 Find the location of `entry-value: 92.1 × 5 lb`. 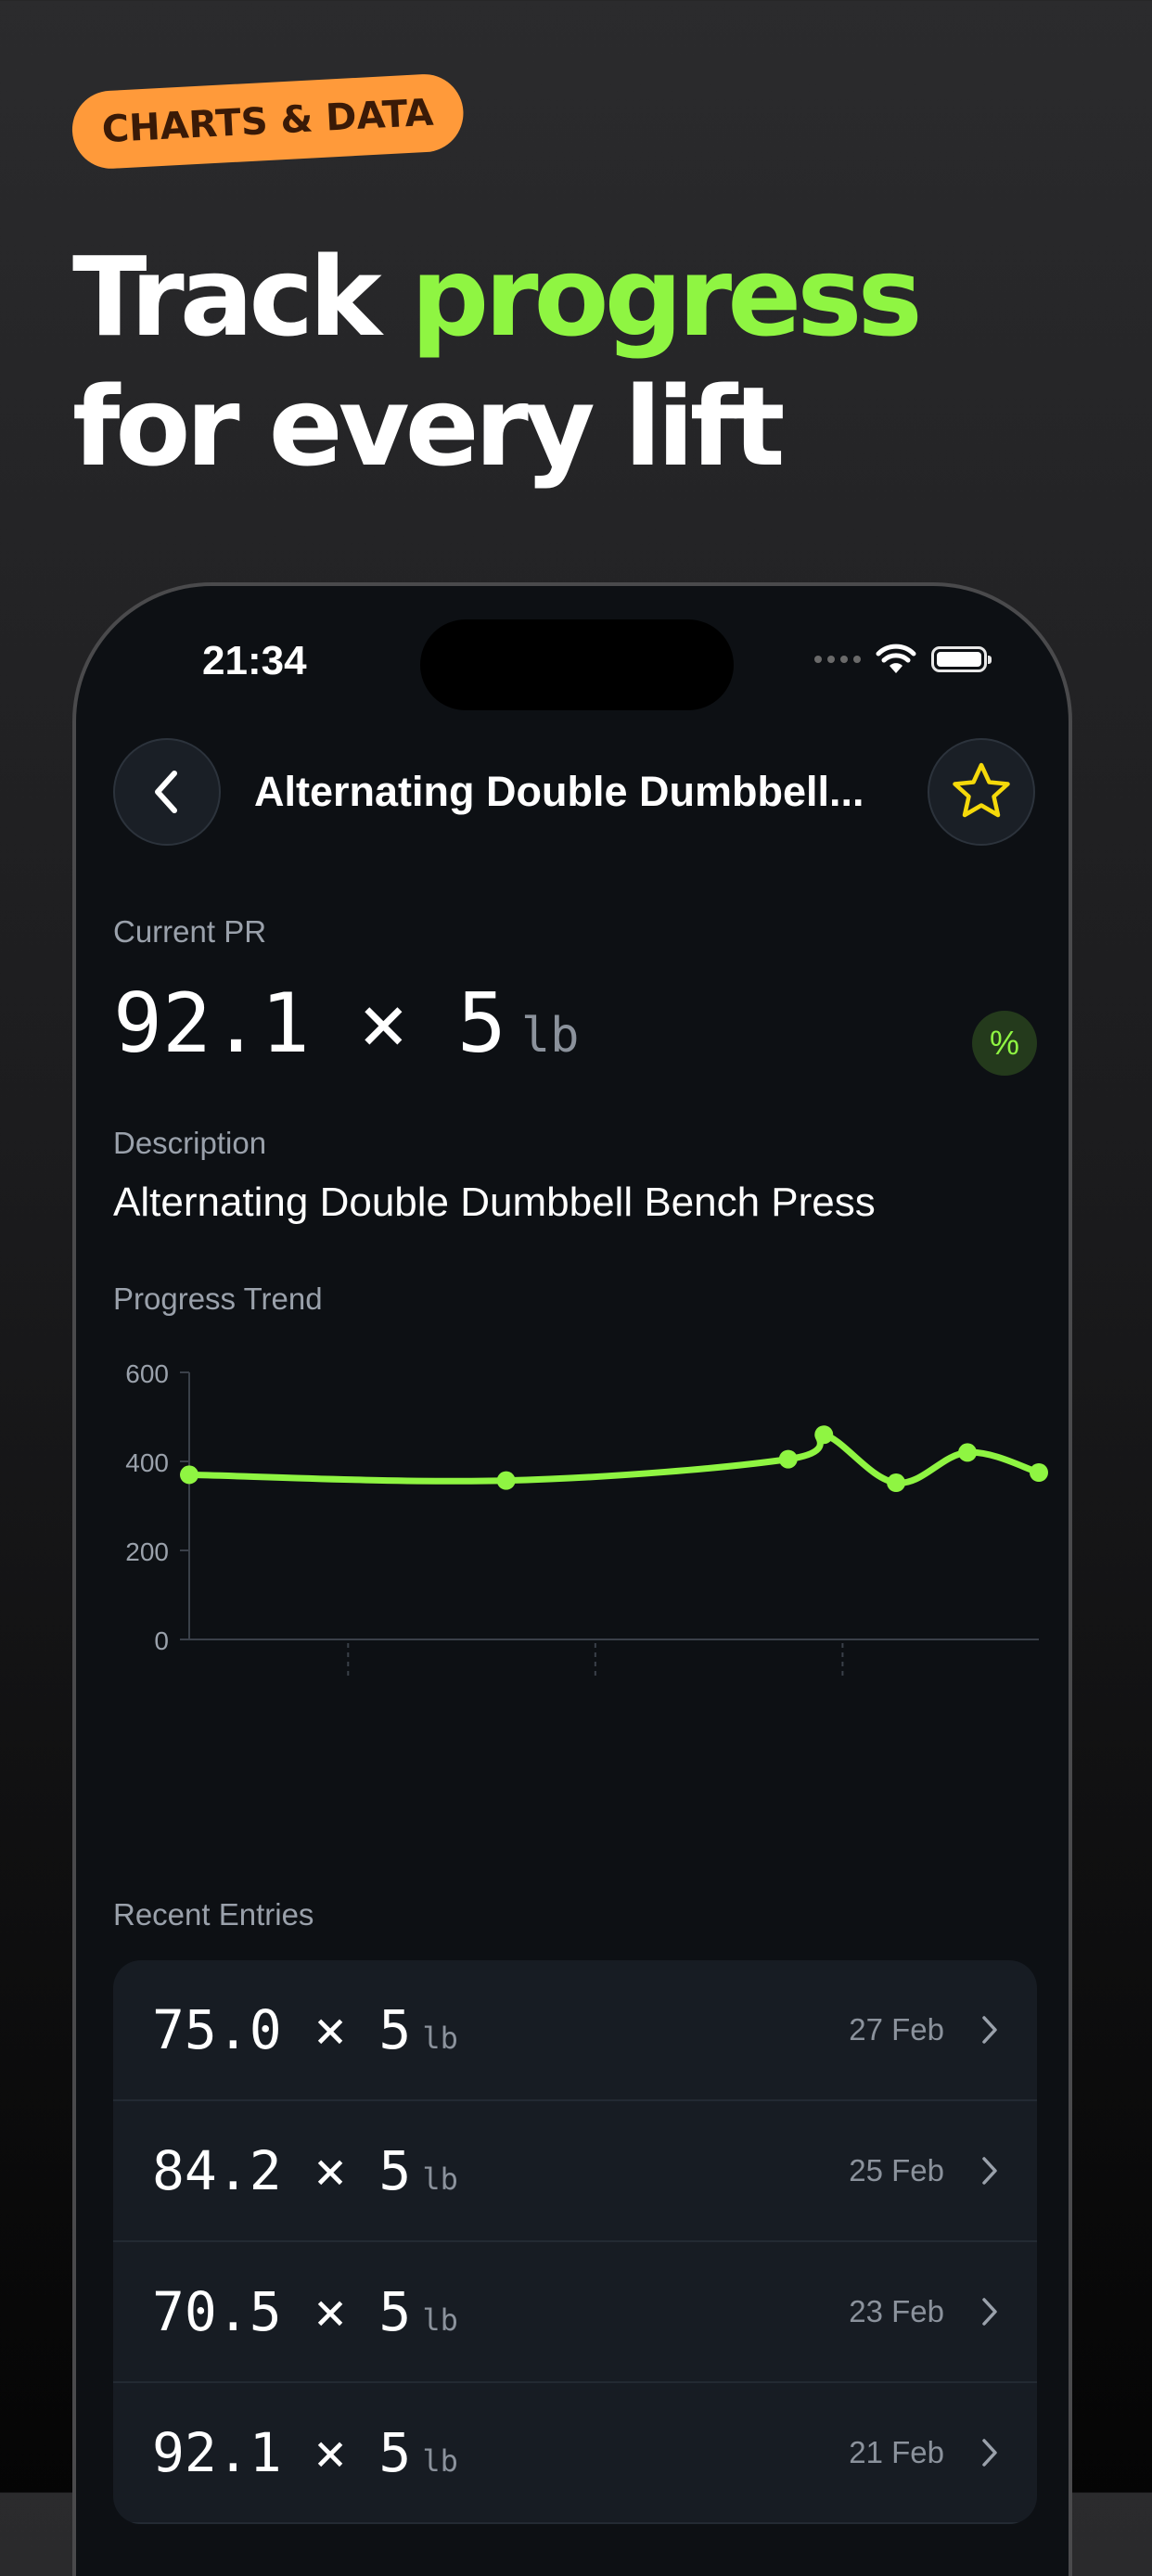

entry-value: 92.1 × 5 lb is located at coordinates (305, 2452).